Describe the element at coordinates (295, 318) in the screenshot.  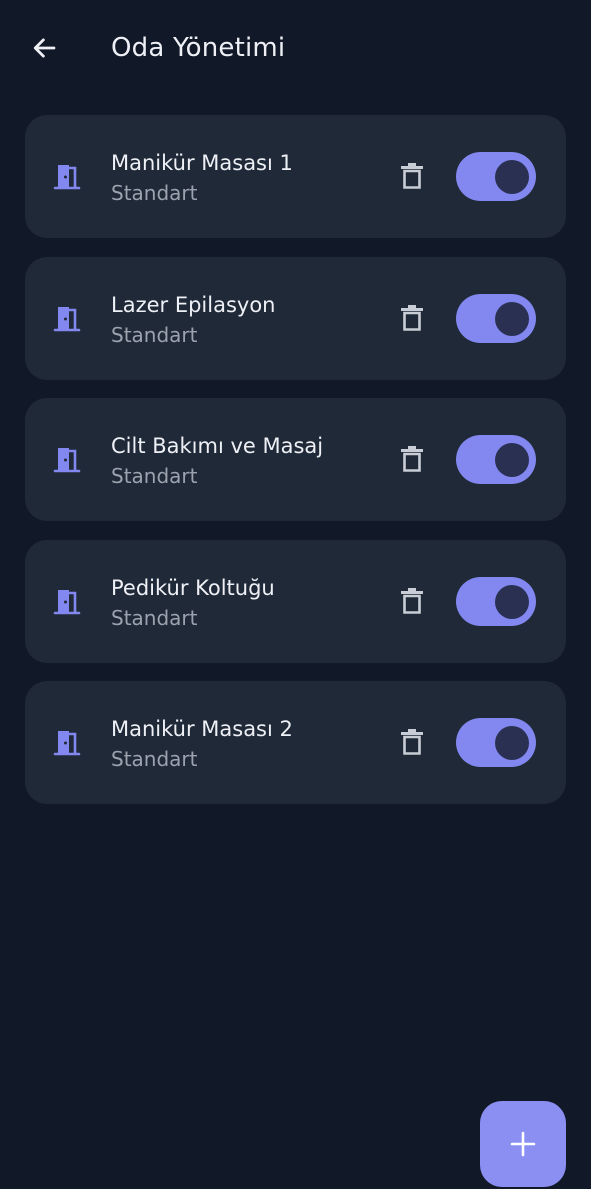
I see `room-card: Lazer Epilasyon Standart` at that location.